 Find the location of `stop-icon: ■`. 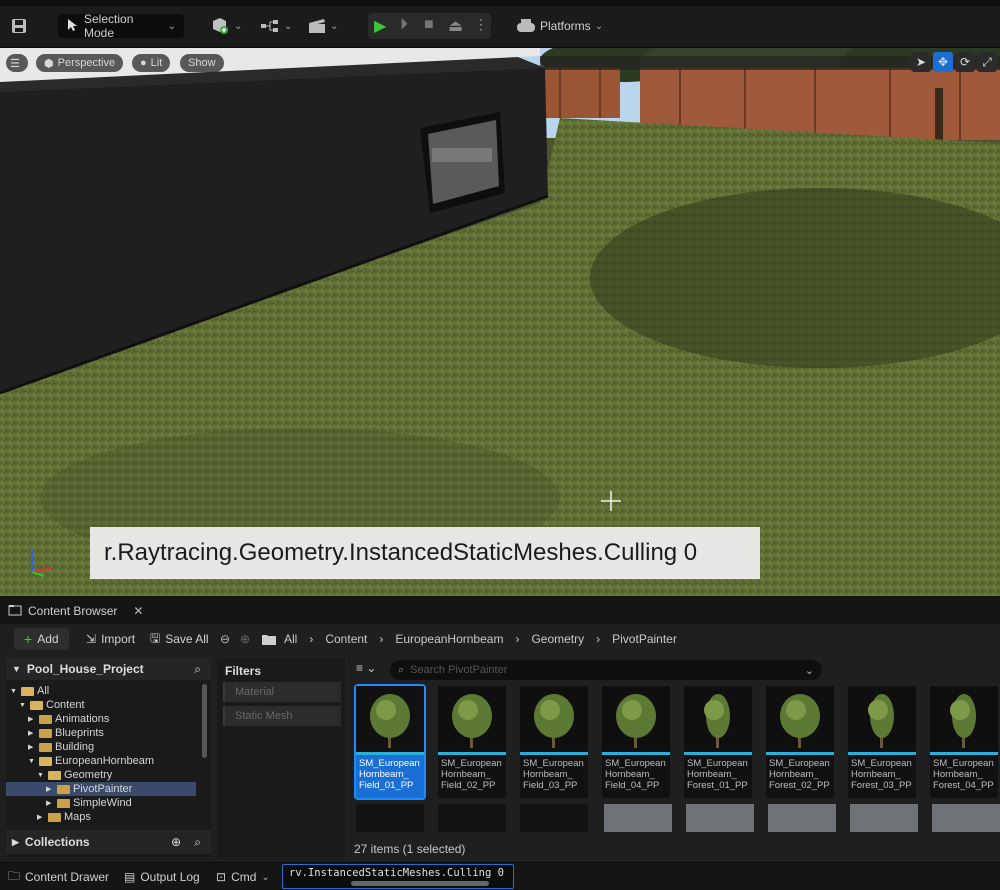

stop-icon: ■ is located at coordinates (429, 25).